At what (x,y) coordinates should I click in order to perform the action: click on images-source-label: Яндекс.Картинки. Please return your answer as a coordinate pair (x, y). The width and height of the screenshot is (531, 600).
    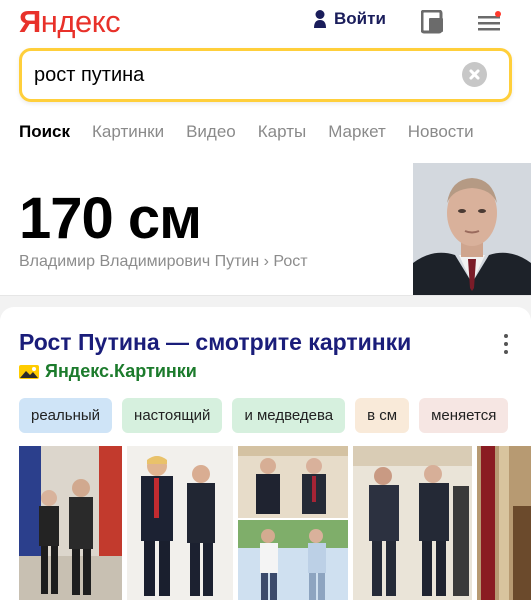
    Looking at the image, I should click on (121, 371).